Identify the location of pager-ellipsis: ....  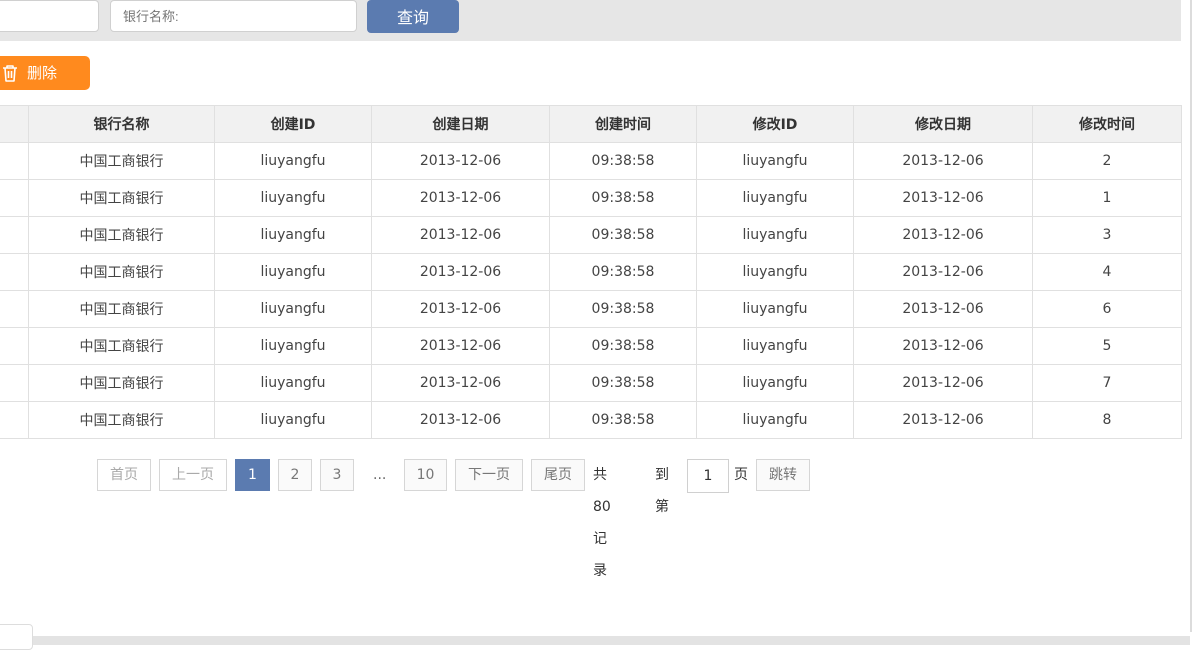
(380, 475).